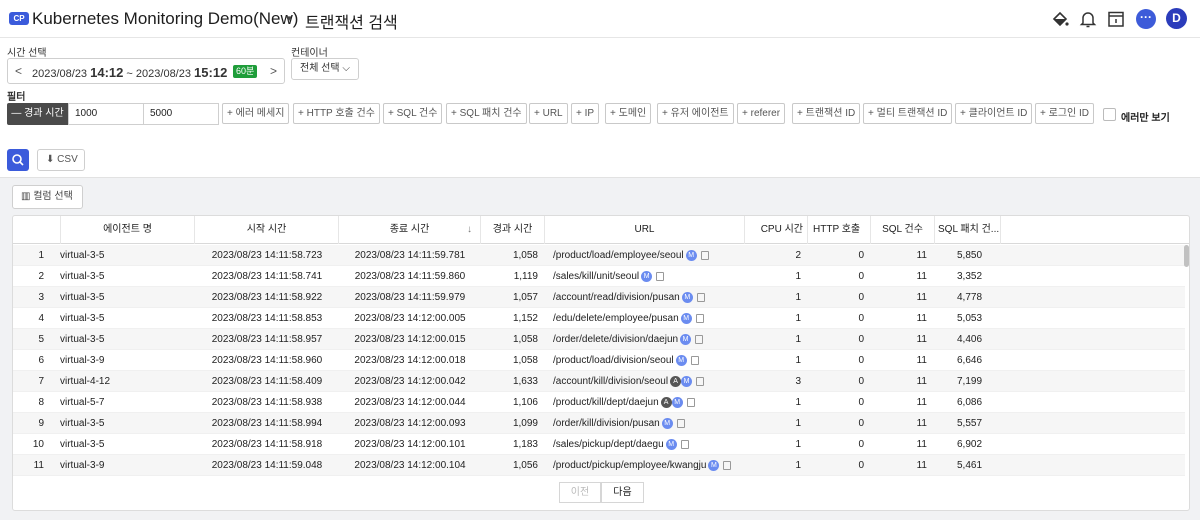 The height and width of the screenshot is (520, 1200). What do you see at coordinates (1109, 114) in the screenshot?
I see `error-only-checkbox` at bounding box center [1109, 114].